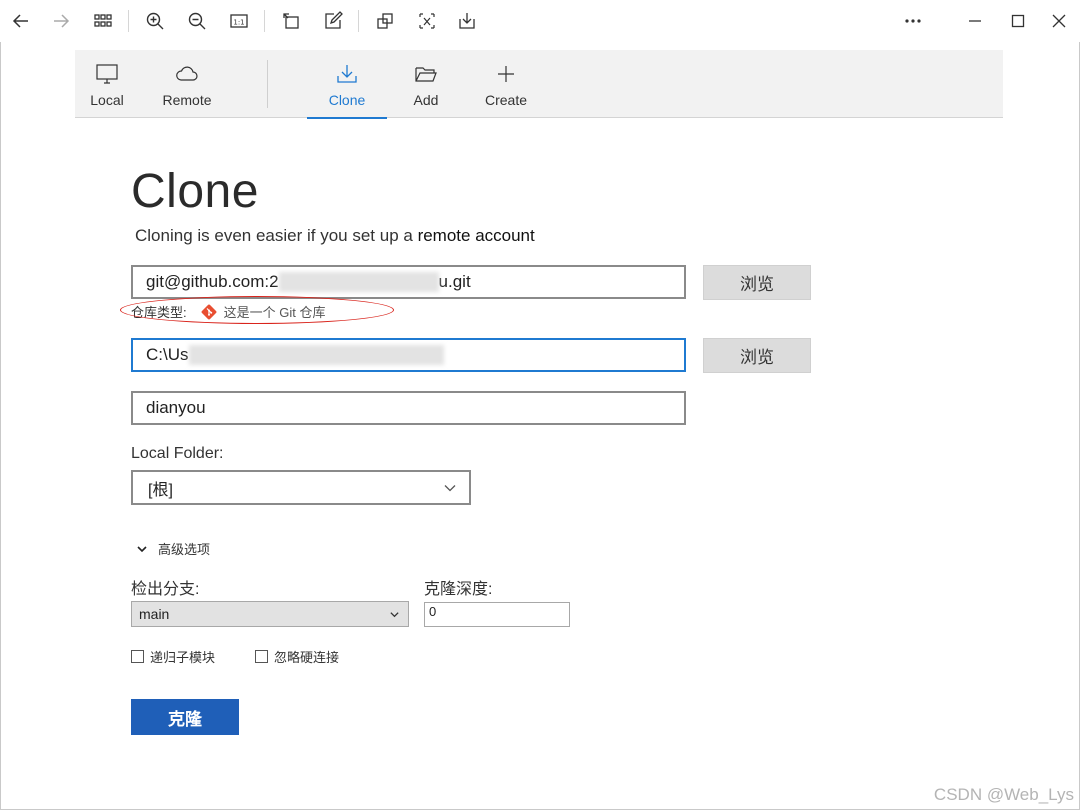  I want to click on svg-text: 1:1, so click(238, 23).